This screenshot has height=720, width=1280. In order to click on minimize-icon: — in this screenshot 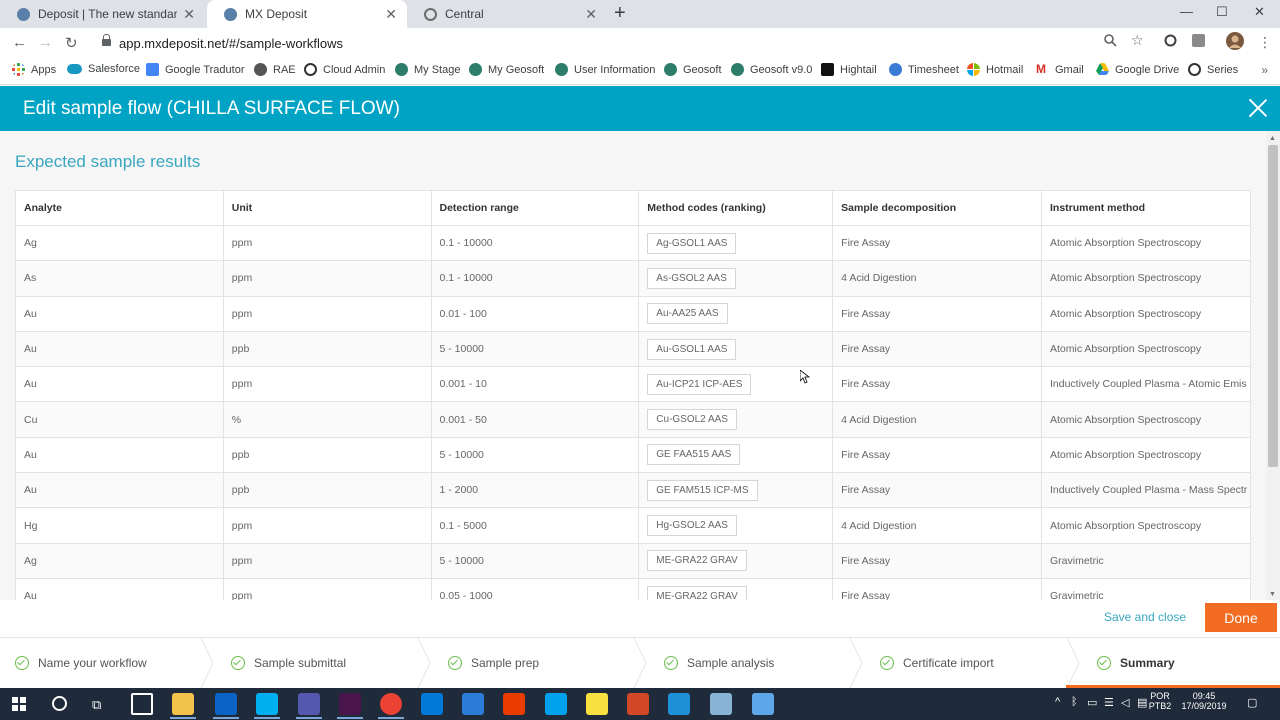, I will do `click(1186, 11)`.